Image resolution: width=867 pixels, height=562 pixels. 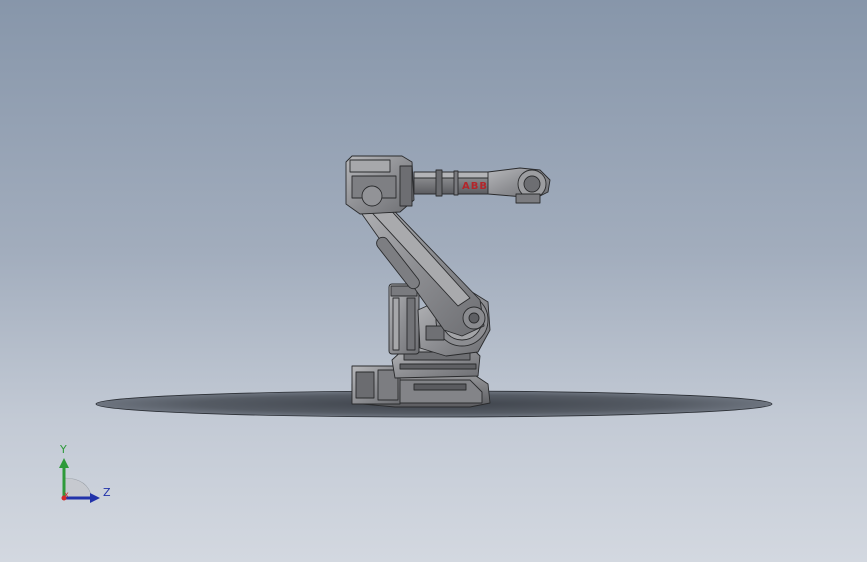 What do you see at coordinates (107, 492) in the screenshot?
I see `triad-z-label: Z` at bounding box center [107, 492].